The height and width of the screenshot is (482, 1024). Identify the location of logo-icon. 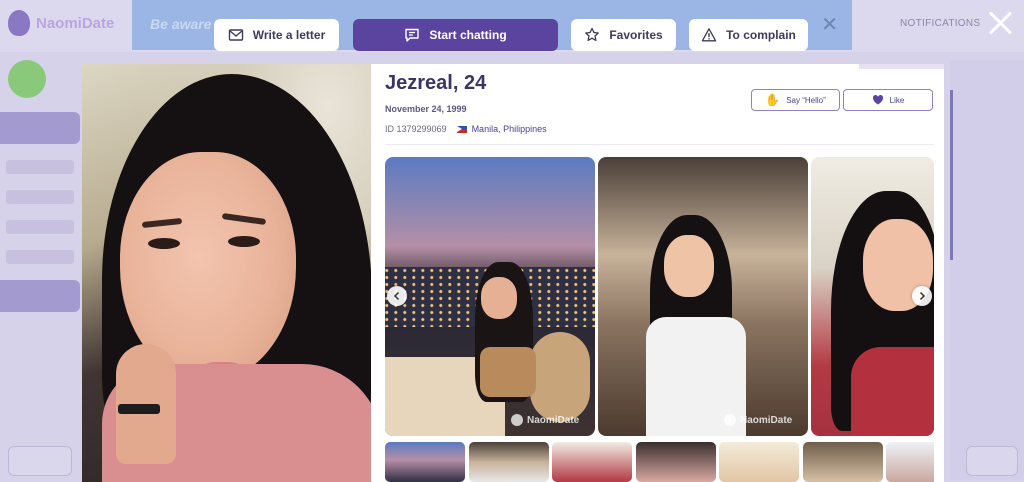
(19, 23).